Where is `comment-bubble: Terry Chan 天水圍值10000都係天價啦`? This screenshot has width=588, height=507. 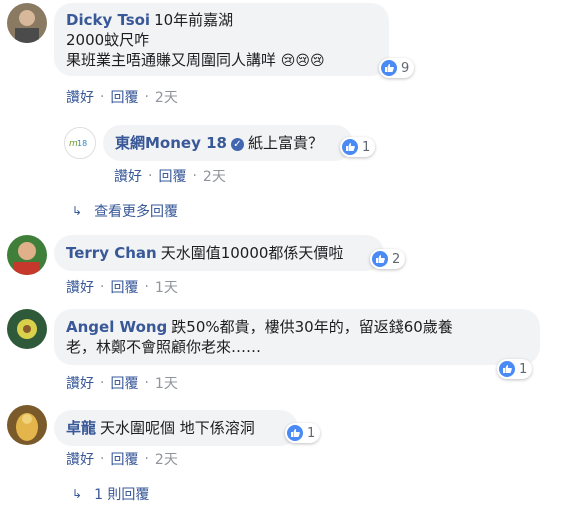
comment-bubble: Terry Chan 天水圍值10000都係天價啦 is located at coordinates (219, 253).